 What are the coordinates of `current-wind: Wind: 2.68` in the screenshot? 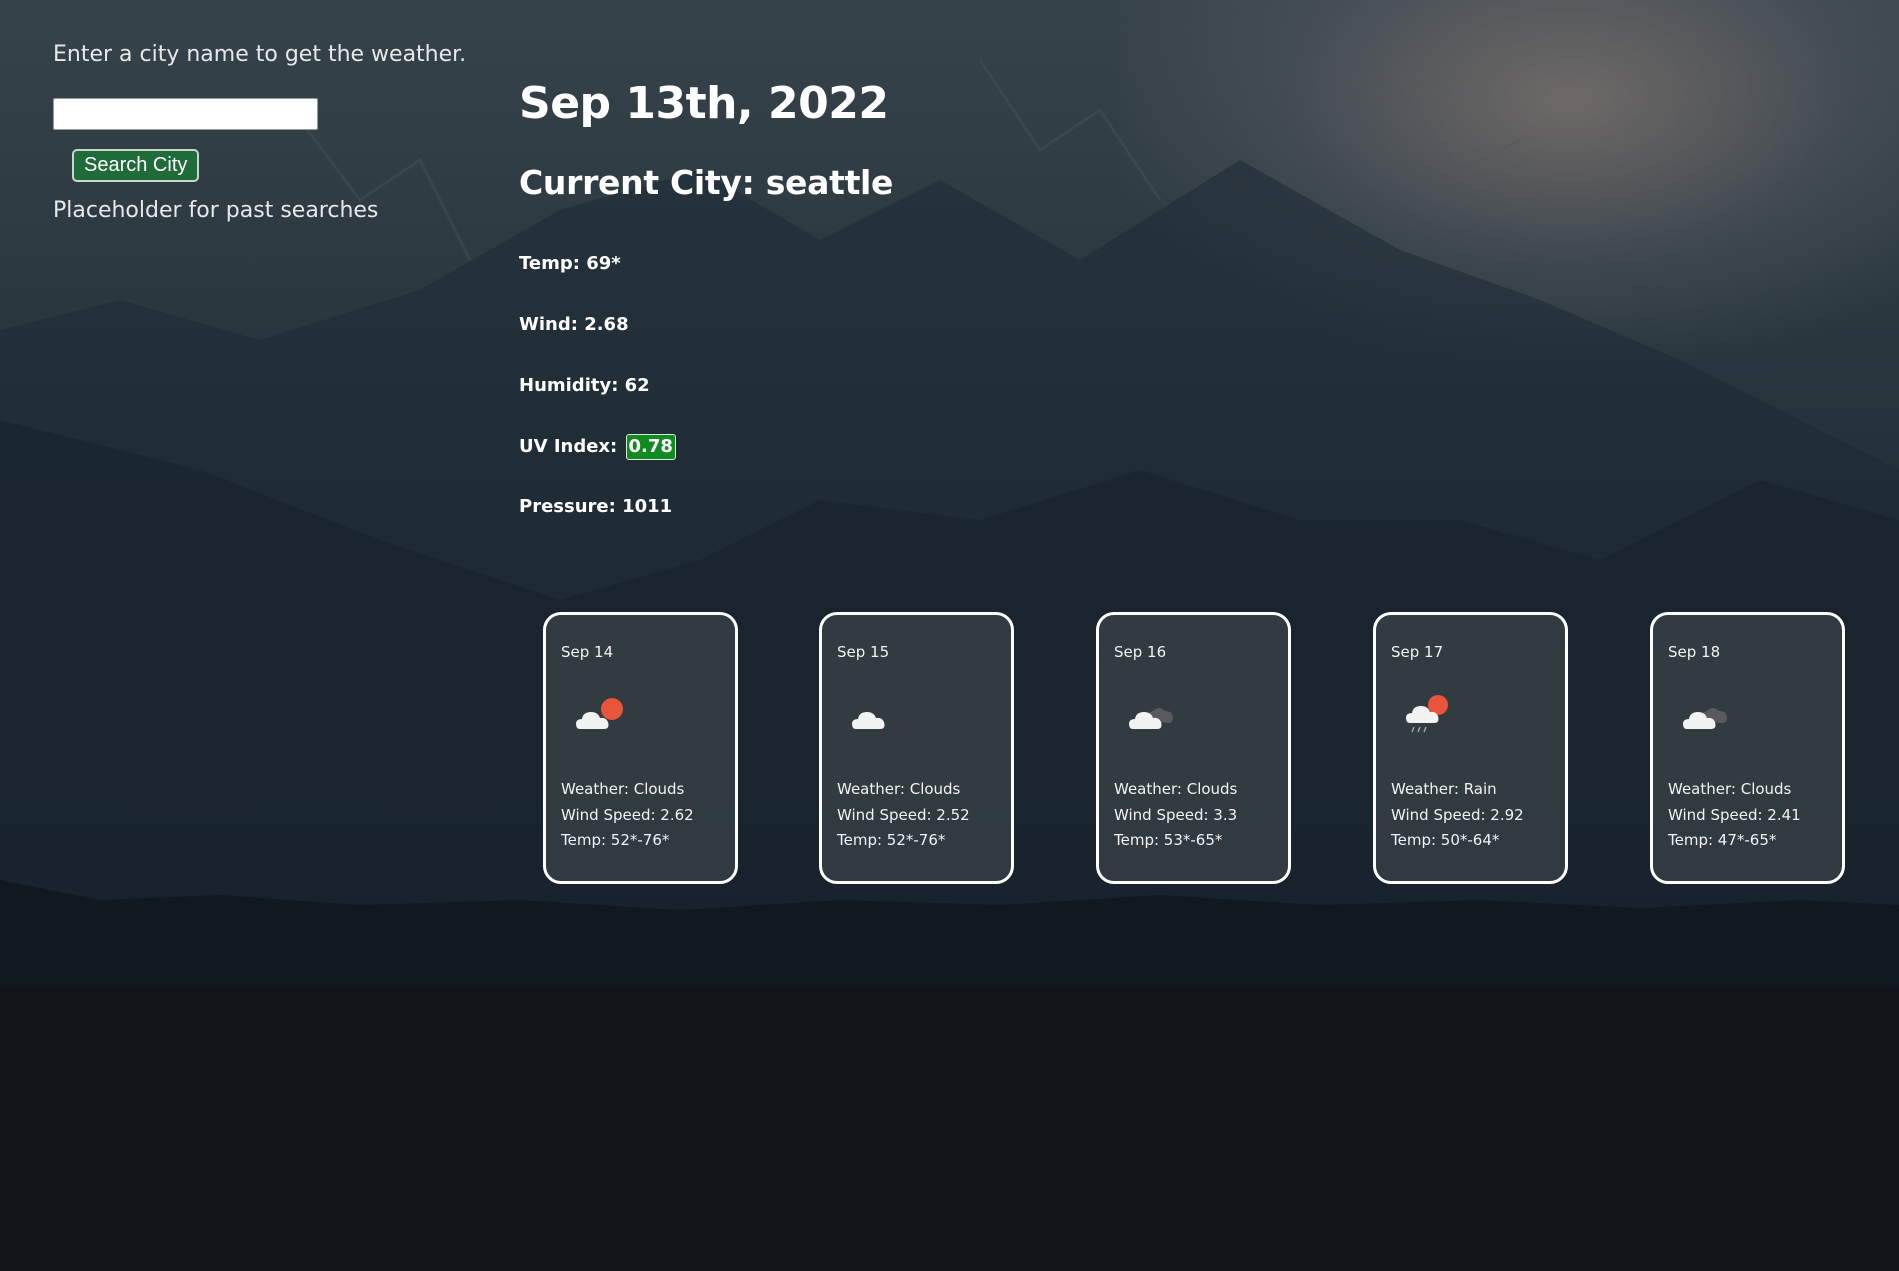 It's located at (574, 324).